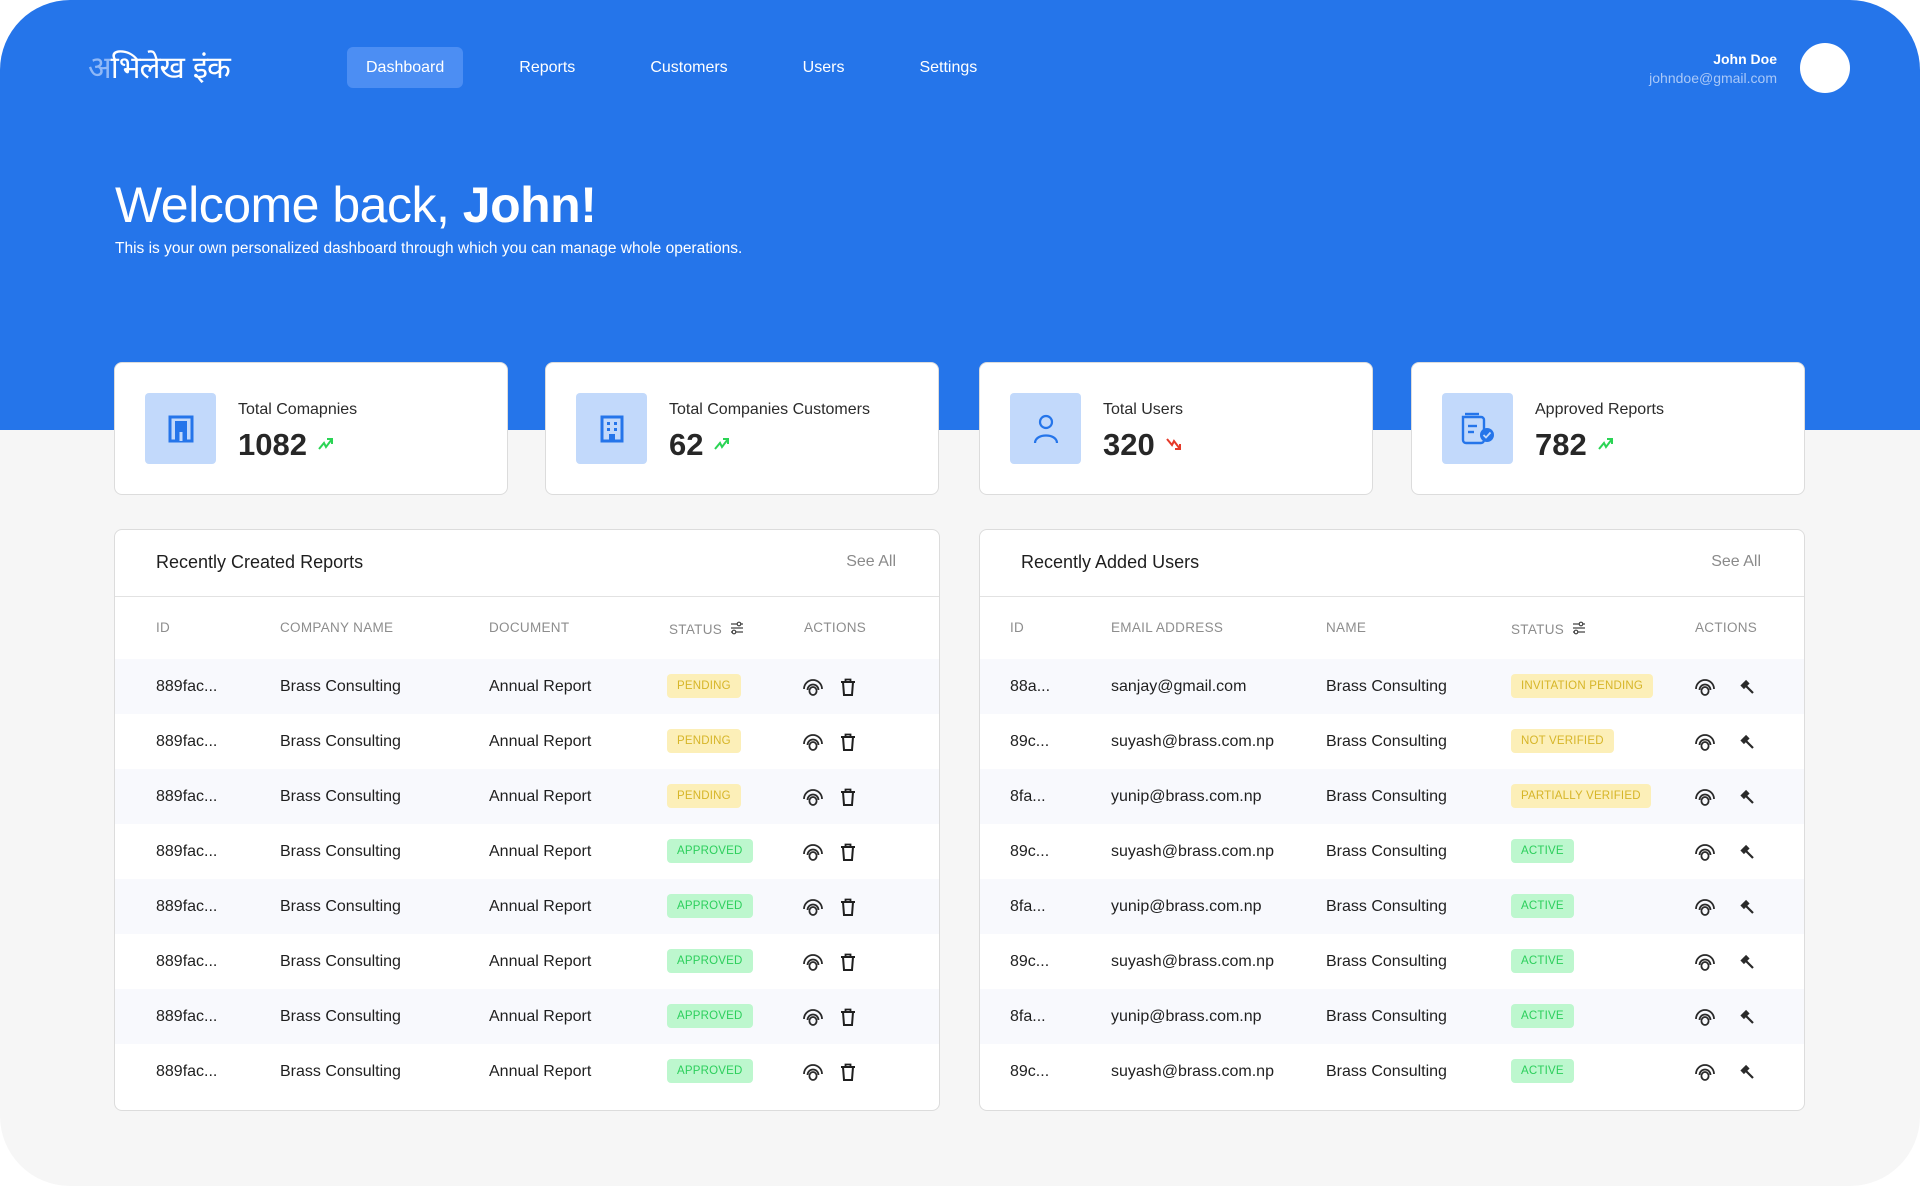 The image size is (1920, 1186). Describe the element at coordinates (311, 428) in the screenshot. I see `stat-card-total-companies: Total Comapnies 1082` at that location.